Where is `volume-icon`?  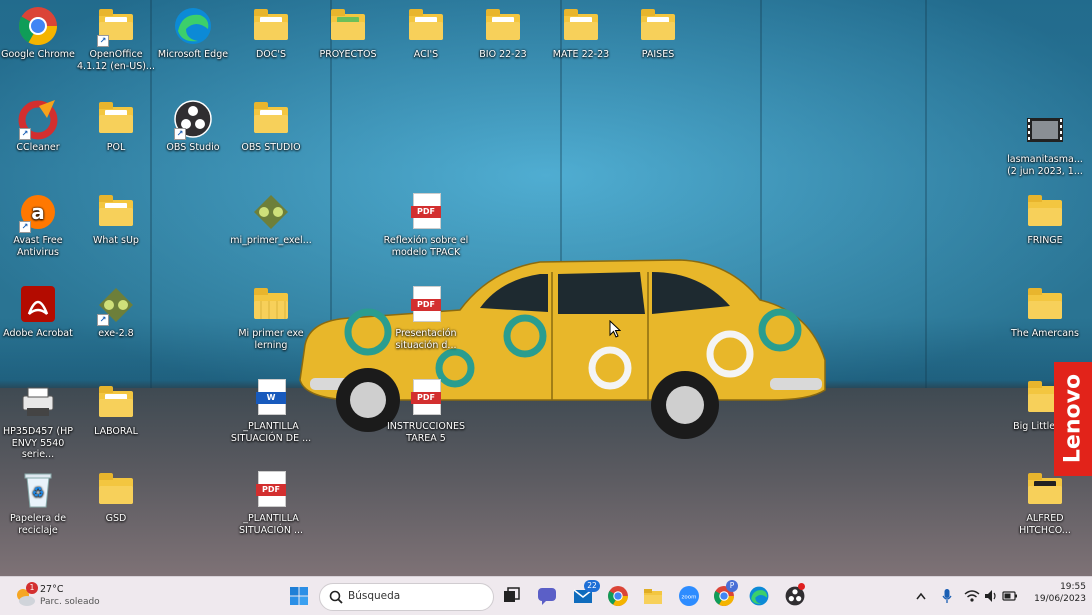 volume-icon is located at coordinates (991, 596).